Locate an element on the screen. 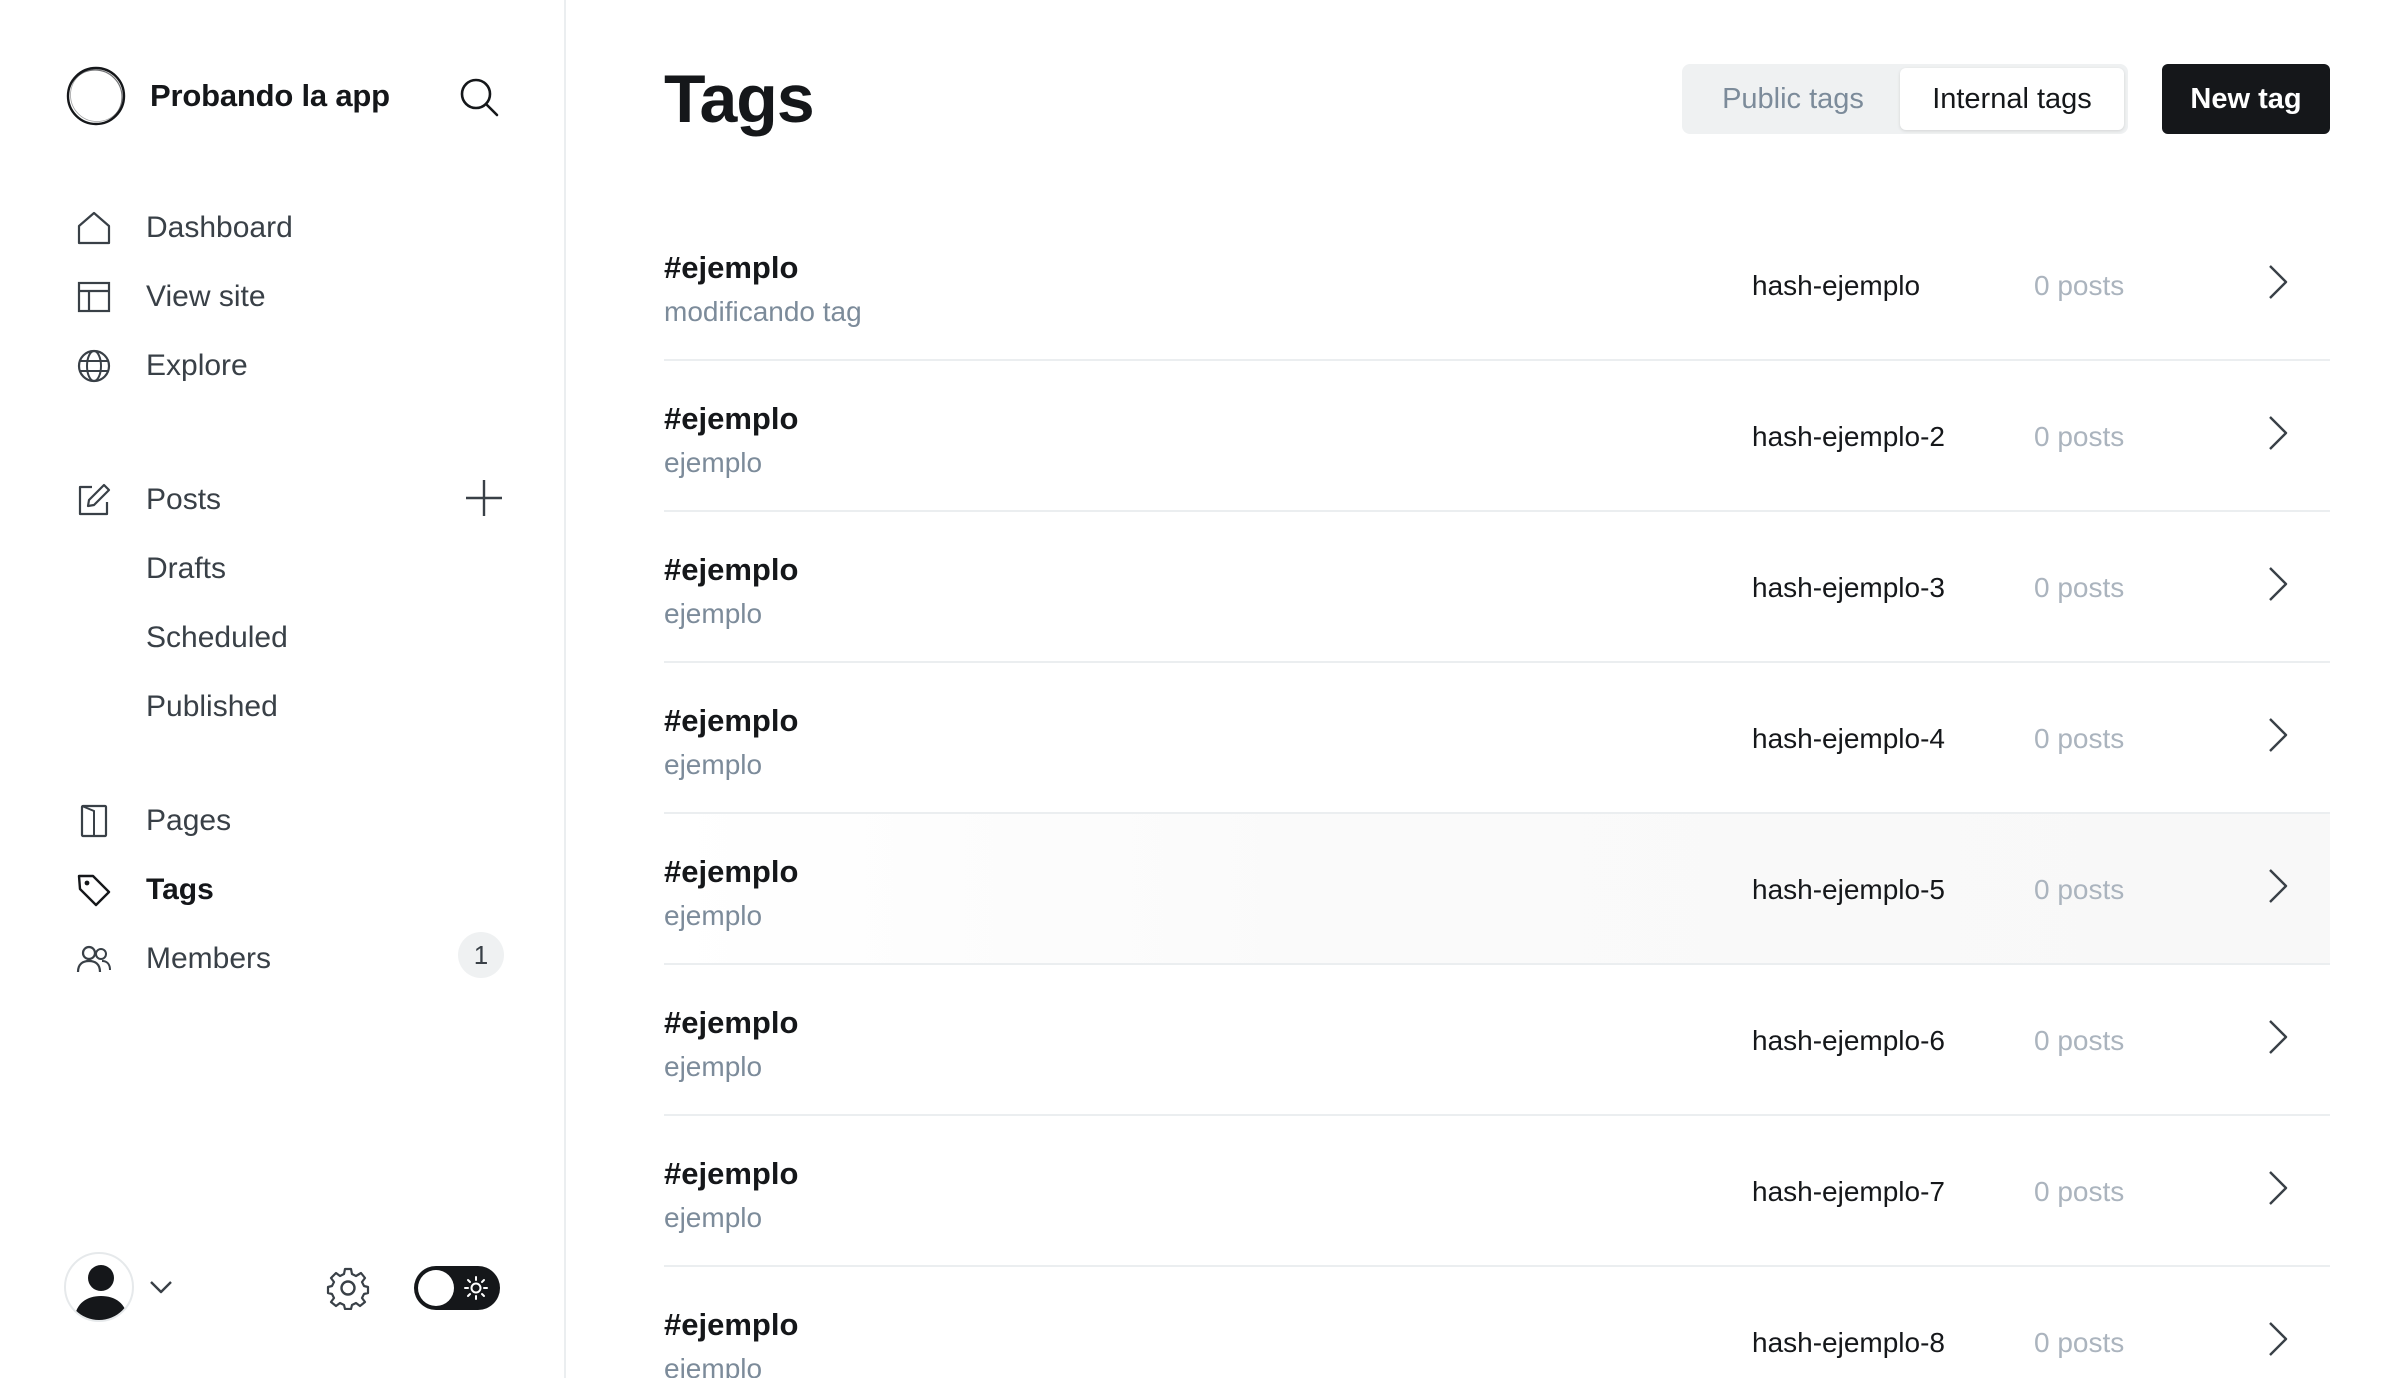 This screenshot has width=2400, height=1378. theme-toggle is located at coordinates (457, 1288).